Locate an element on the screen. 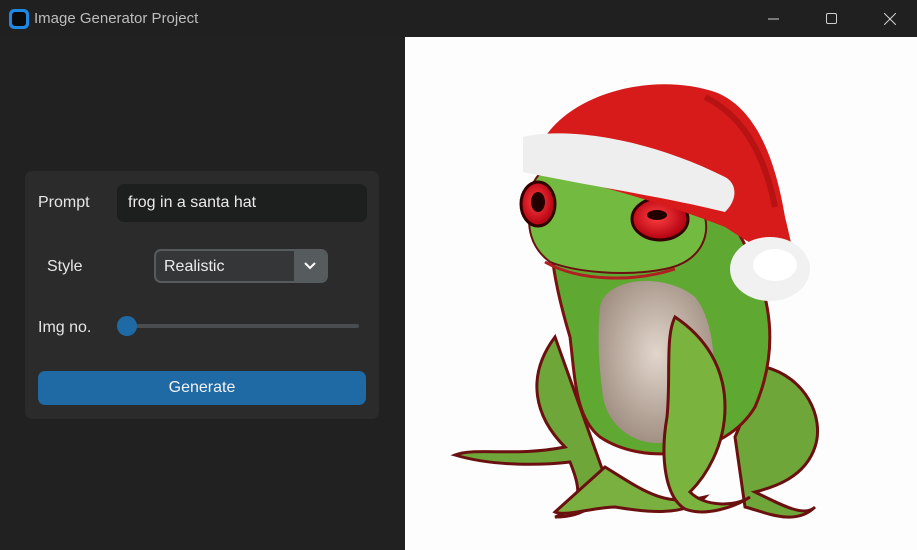 The height and width of the screenshot is (550, 917). chevron-down-icon is located at coordinates (310, 266).